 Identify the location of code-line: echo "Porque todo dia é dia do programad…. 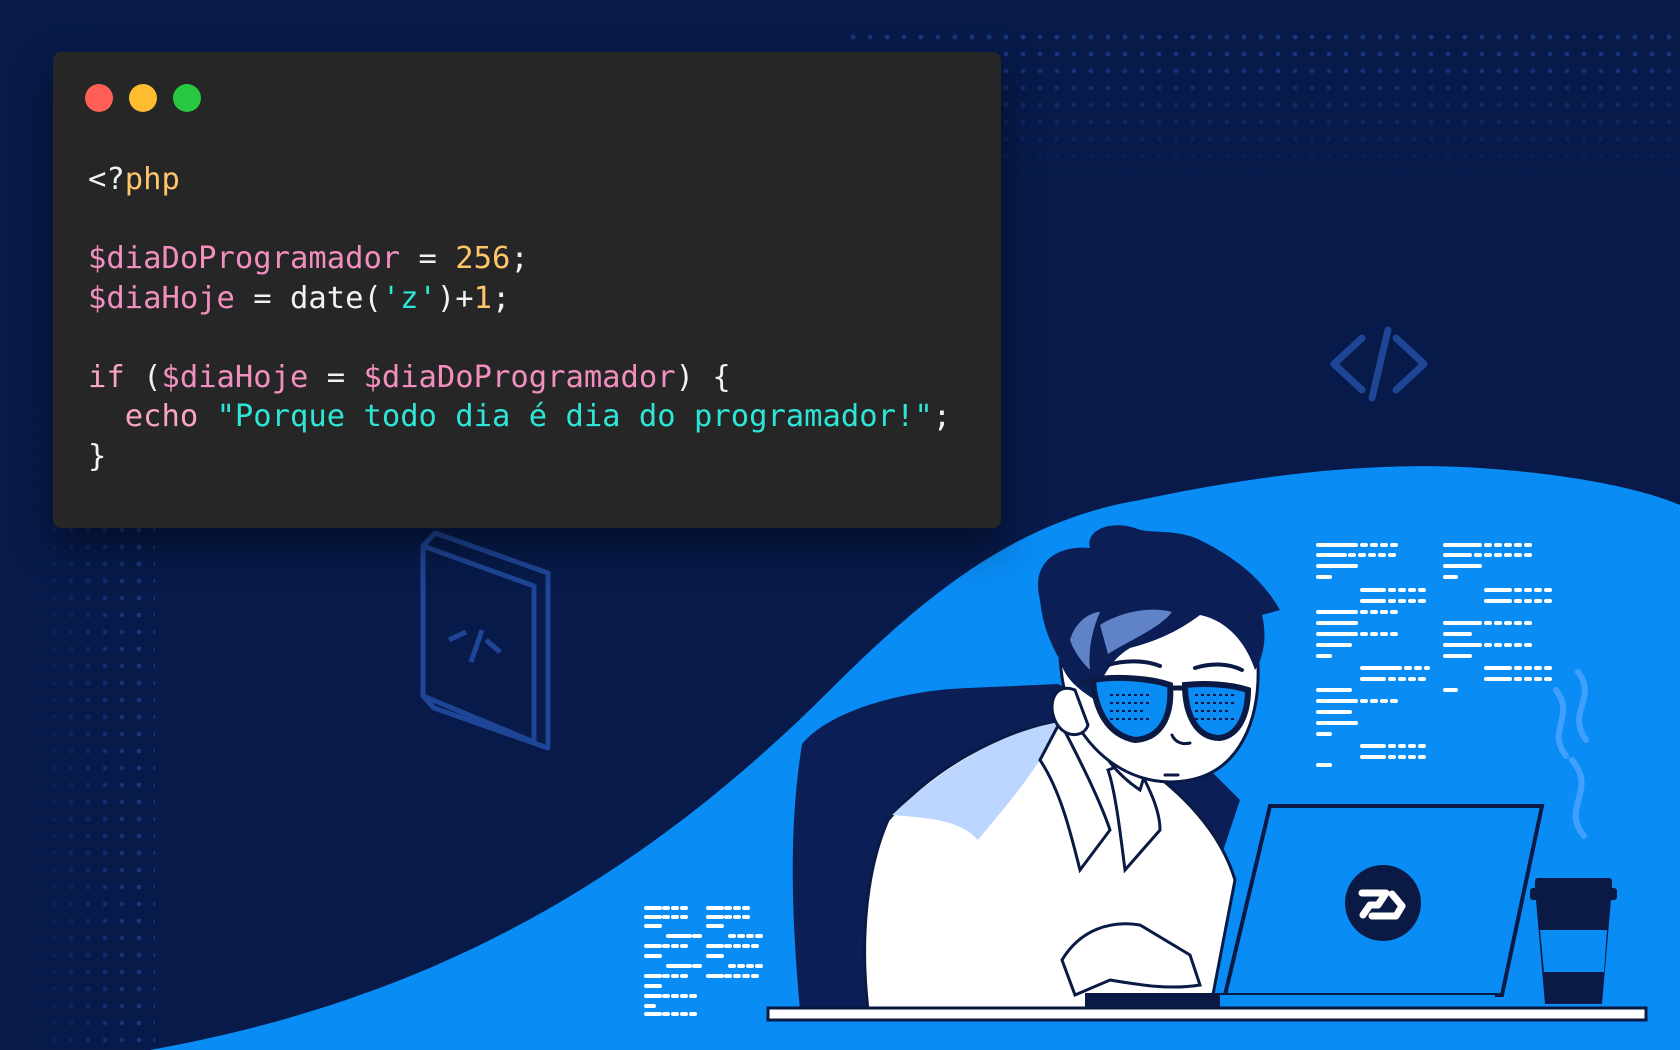
(519, 417).